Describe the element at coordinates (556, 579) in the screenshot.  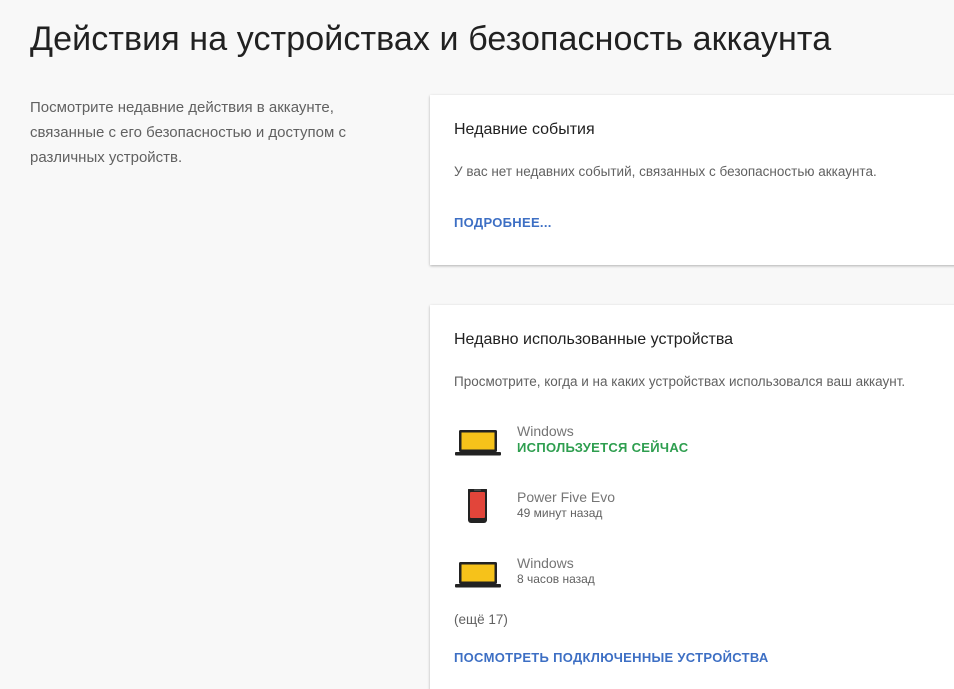
I see `device-last-seen: 8 часов назад` at that location.